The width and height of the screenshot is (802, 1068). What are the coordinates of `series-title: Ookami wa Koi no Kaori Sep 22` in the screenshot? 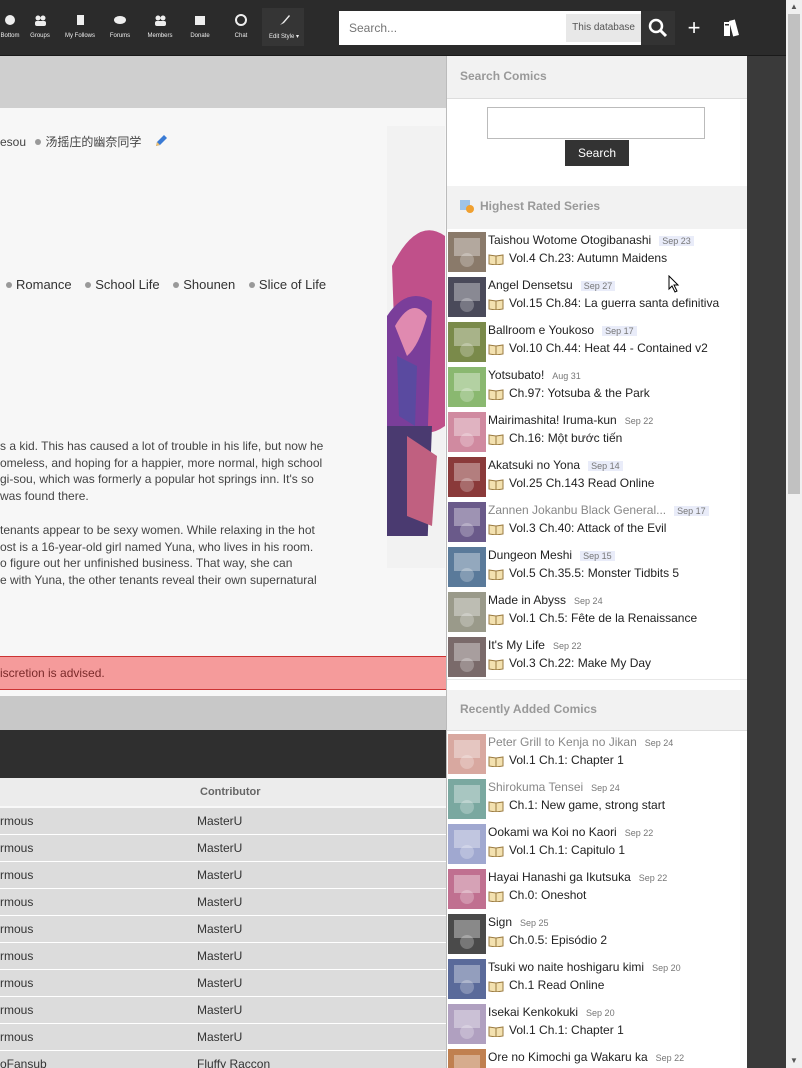 It's located at (570, 832).